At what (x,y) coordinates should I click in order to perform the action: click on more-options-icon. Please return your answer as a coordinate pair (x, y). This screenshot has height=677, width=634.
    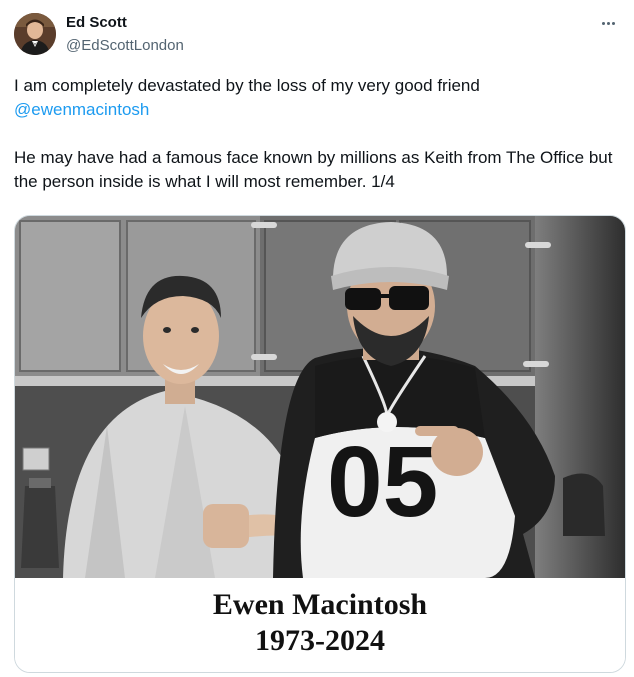
    Looking at the image, I should click on (608, 23).